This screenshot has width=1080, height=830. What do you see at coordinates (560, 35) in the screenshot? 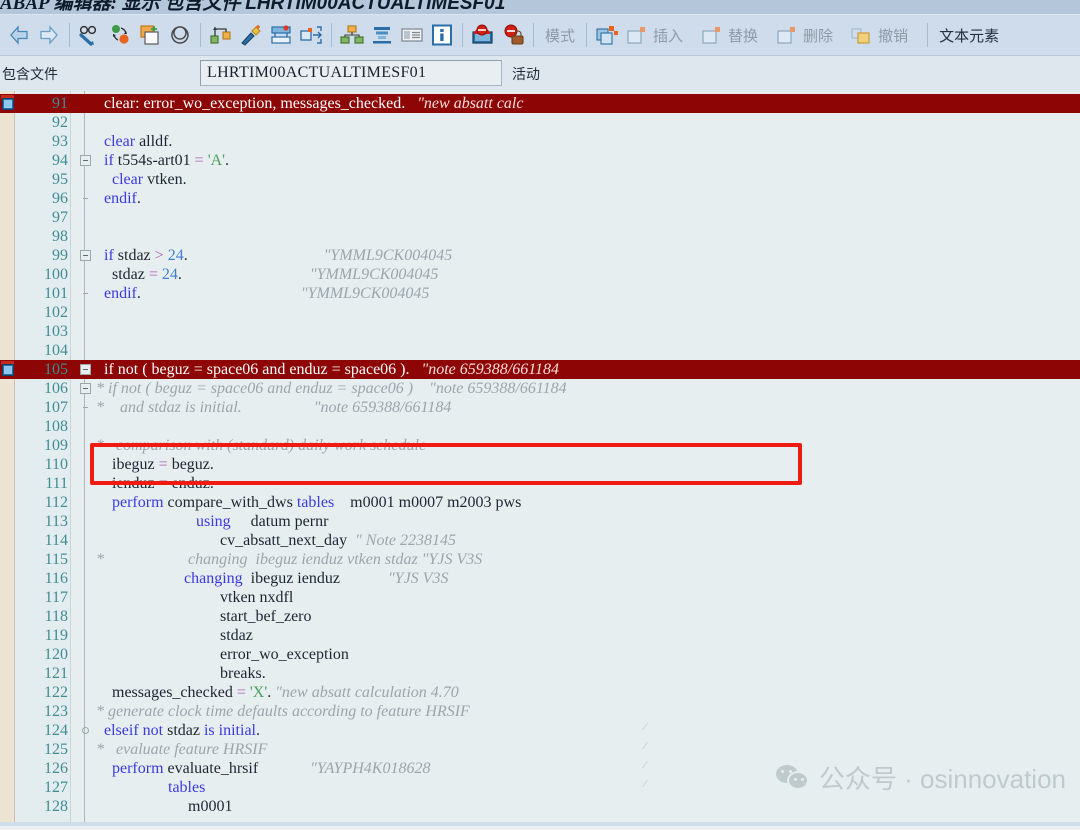
I see `mode-label: 模式` at bounding box center [560, 35].